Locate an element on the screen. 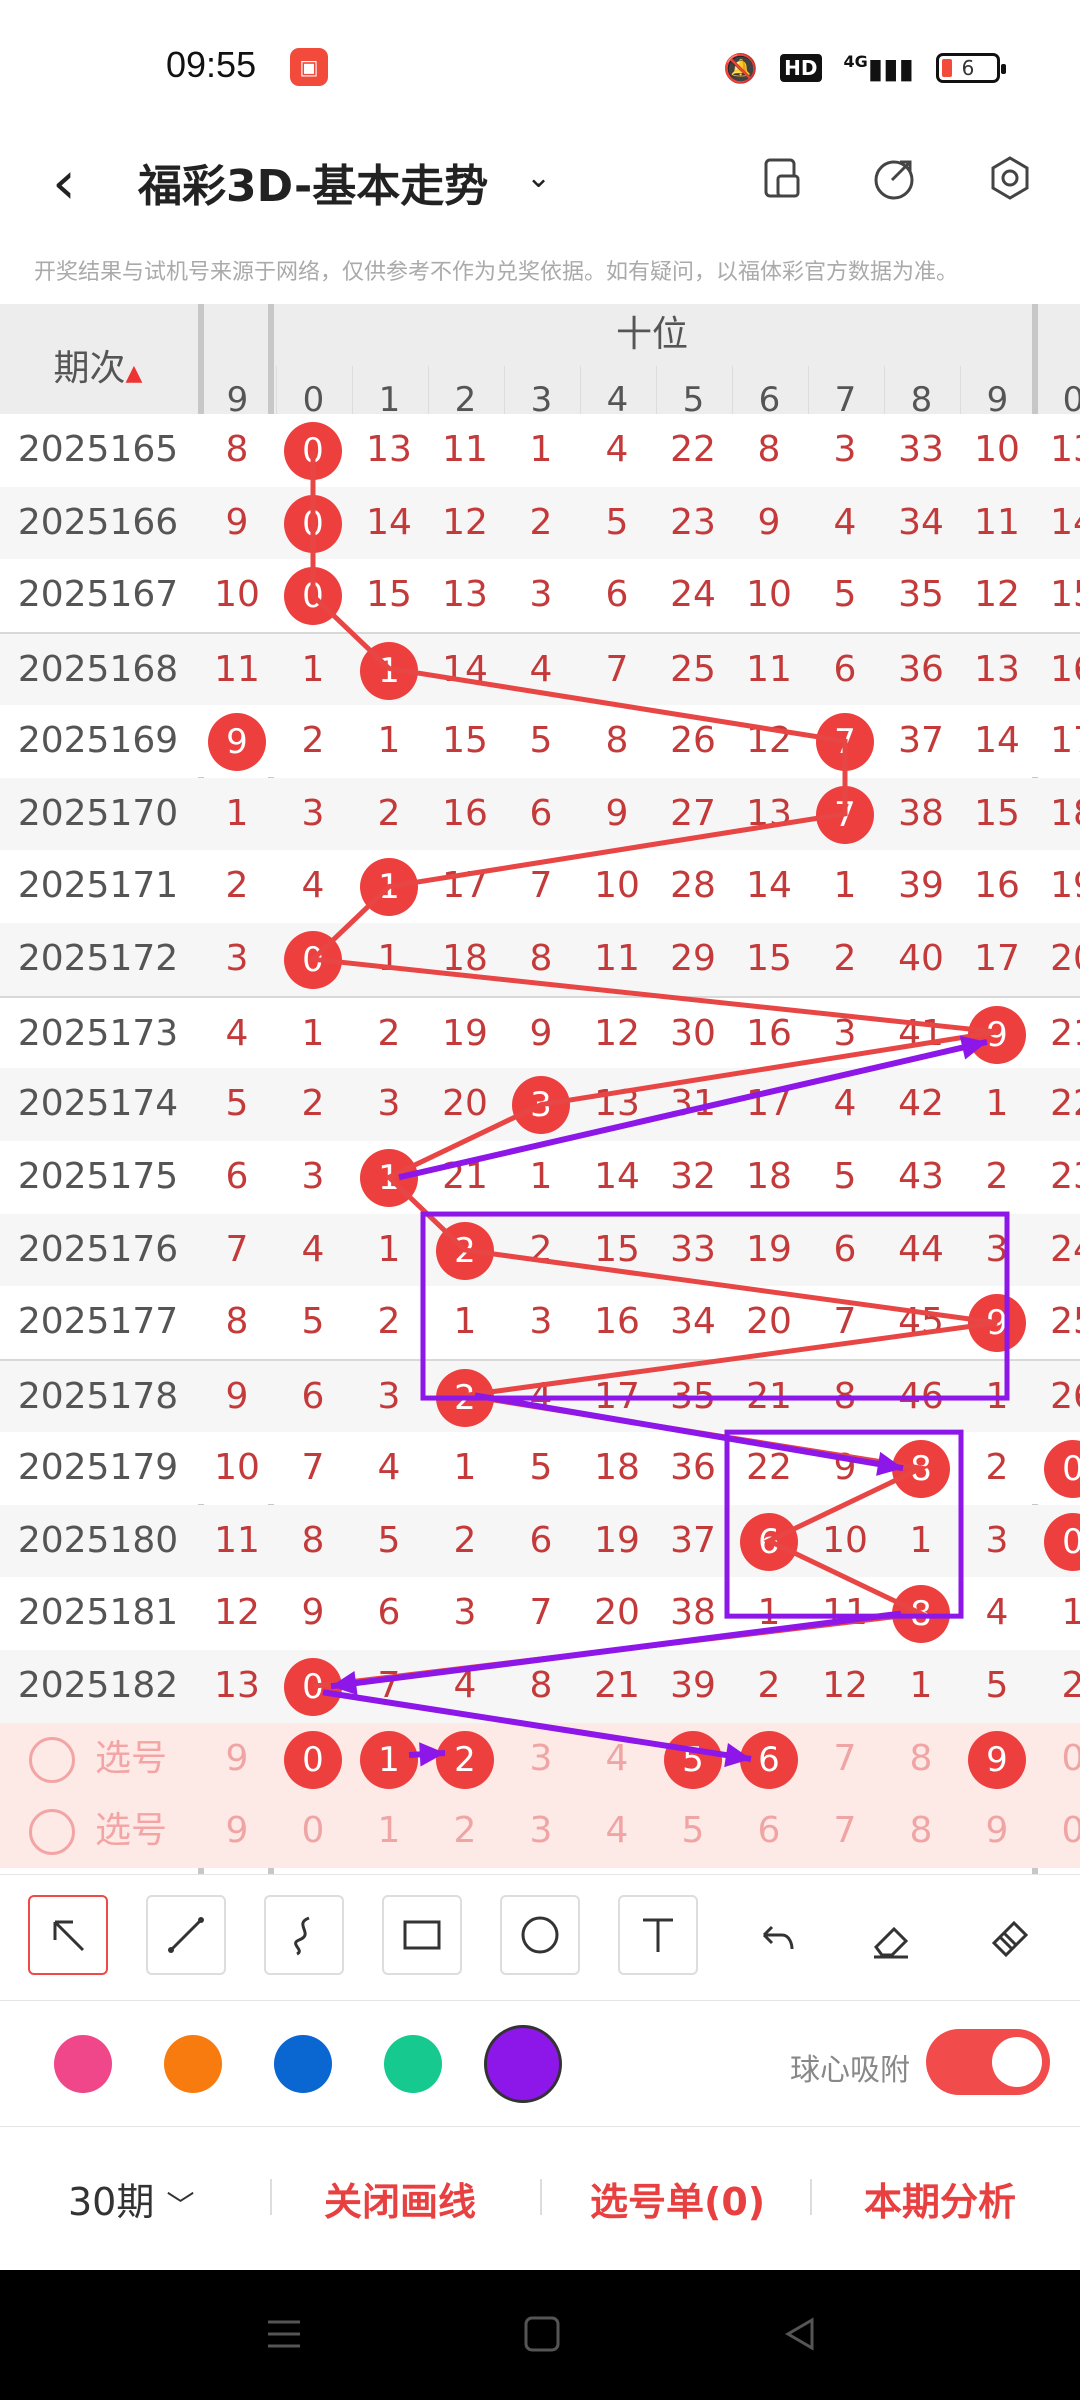 The image size is (1080, 2400). snap-label: 球心吸附 is located at coordinates (850, 2070).